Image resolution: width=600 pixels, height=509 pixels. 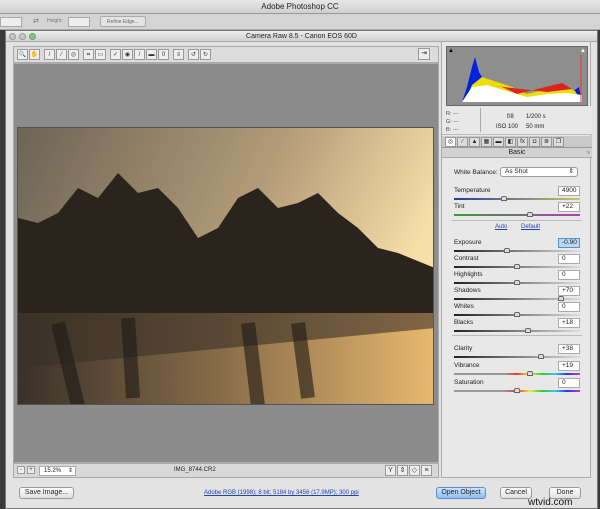 What do you see at coordinates (517, 198) in the screenshot?
I see `temperature-slider` at bounding box center [517, 198].